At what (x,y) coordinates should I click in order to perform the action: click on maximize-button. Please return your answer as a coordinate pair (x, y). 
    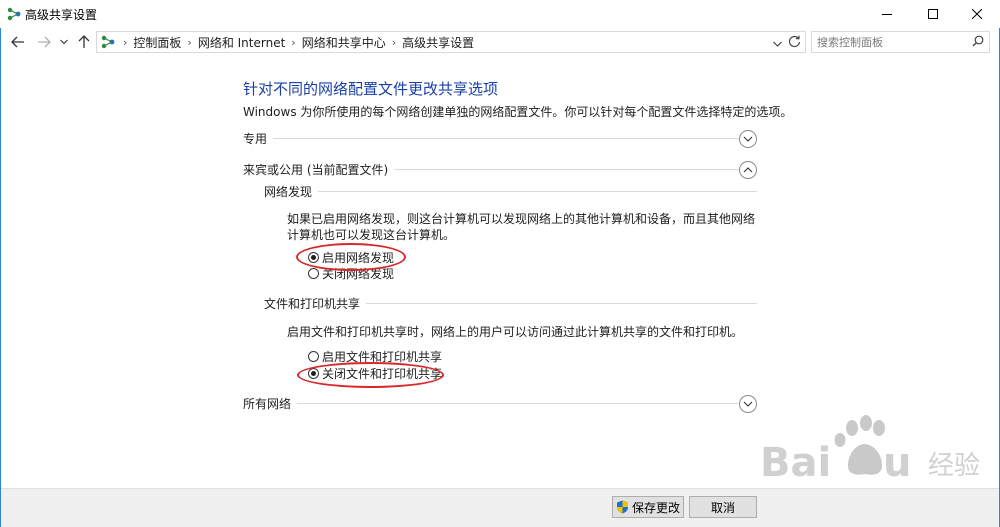
    Looking at the image, I should click on (933, 14).